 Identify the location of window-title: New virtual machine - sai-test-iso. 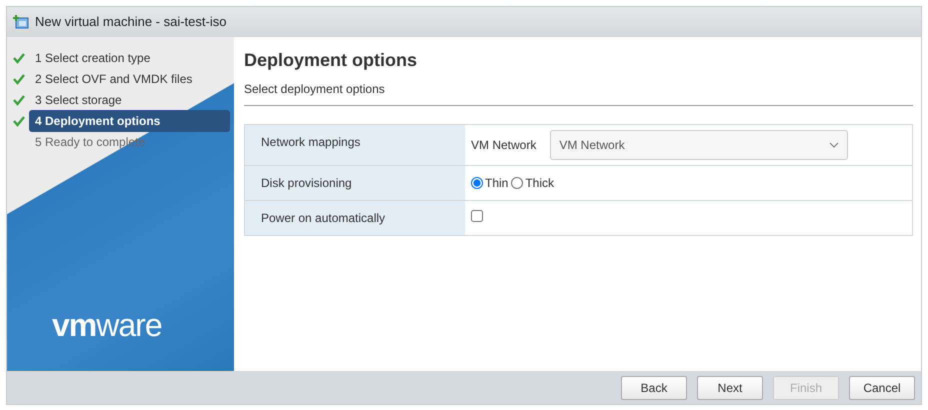
(130, 22).